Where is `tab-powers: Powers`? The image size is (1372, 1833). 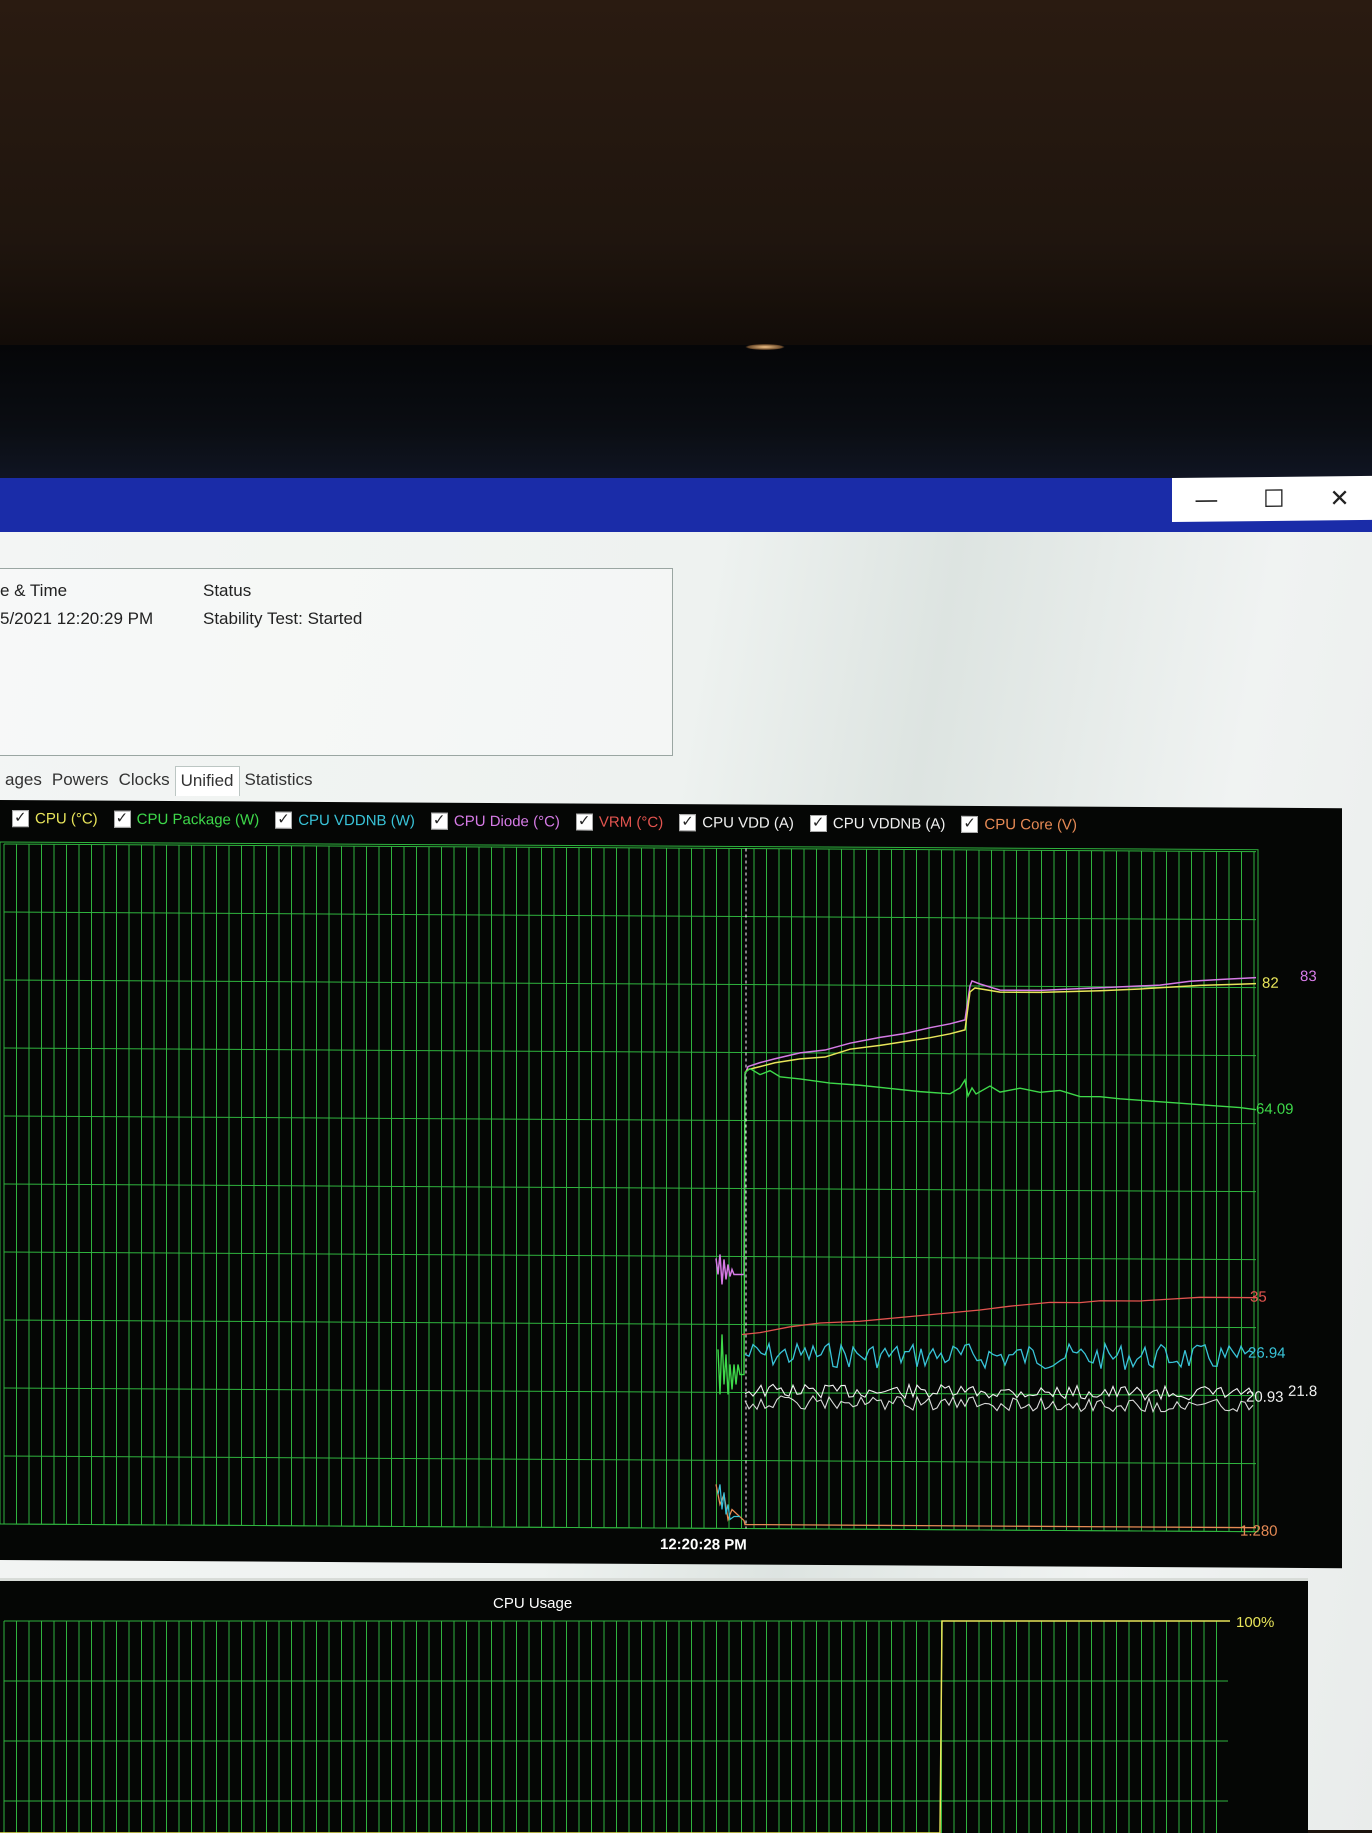
tab-powers: Powers is located at coordinates (80, 781).